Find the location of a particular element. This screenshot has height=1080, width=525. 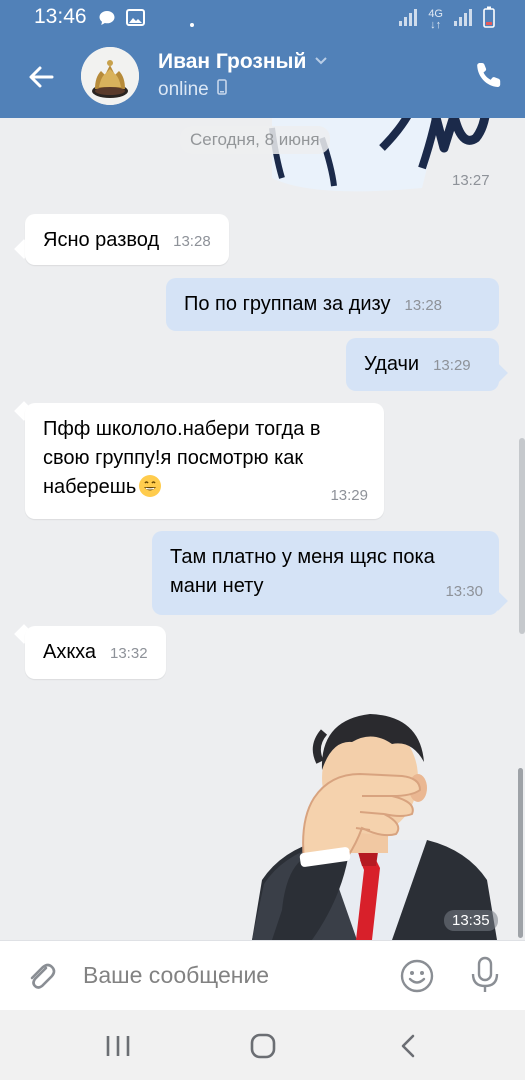

message-text-line: свою группу!я посмотрю как is located at coordinates (173, 458).